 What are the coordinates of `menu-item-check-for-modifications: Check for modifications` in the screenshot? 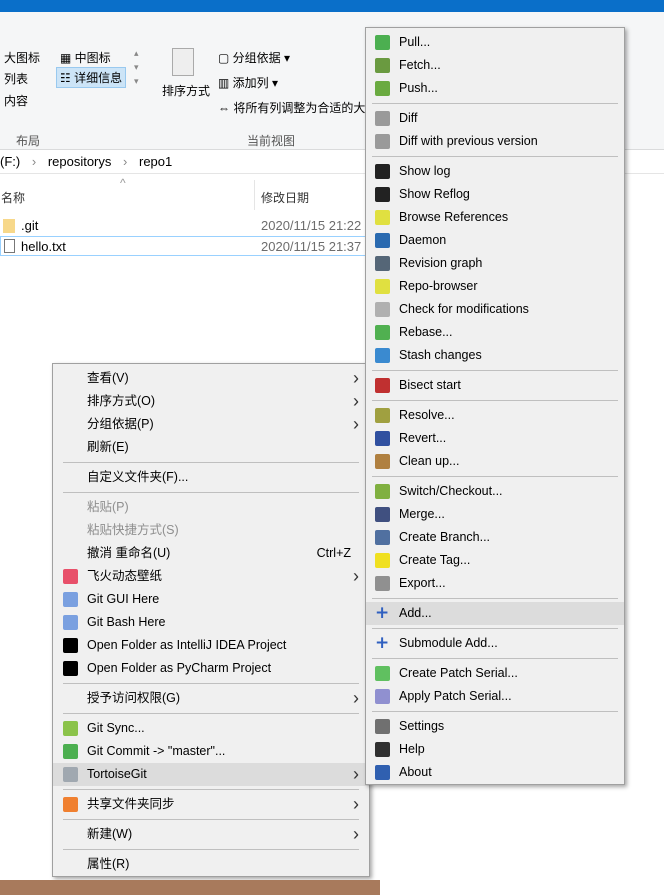 It's located at (495, 309).